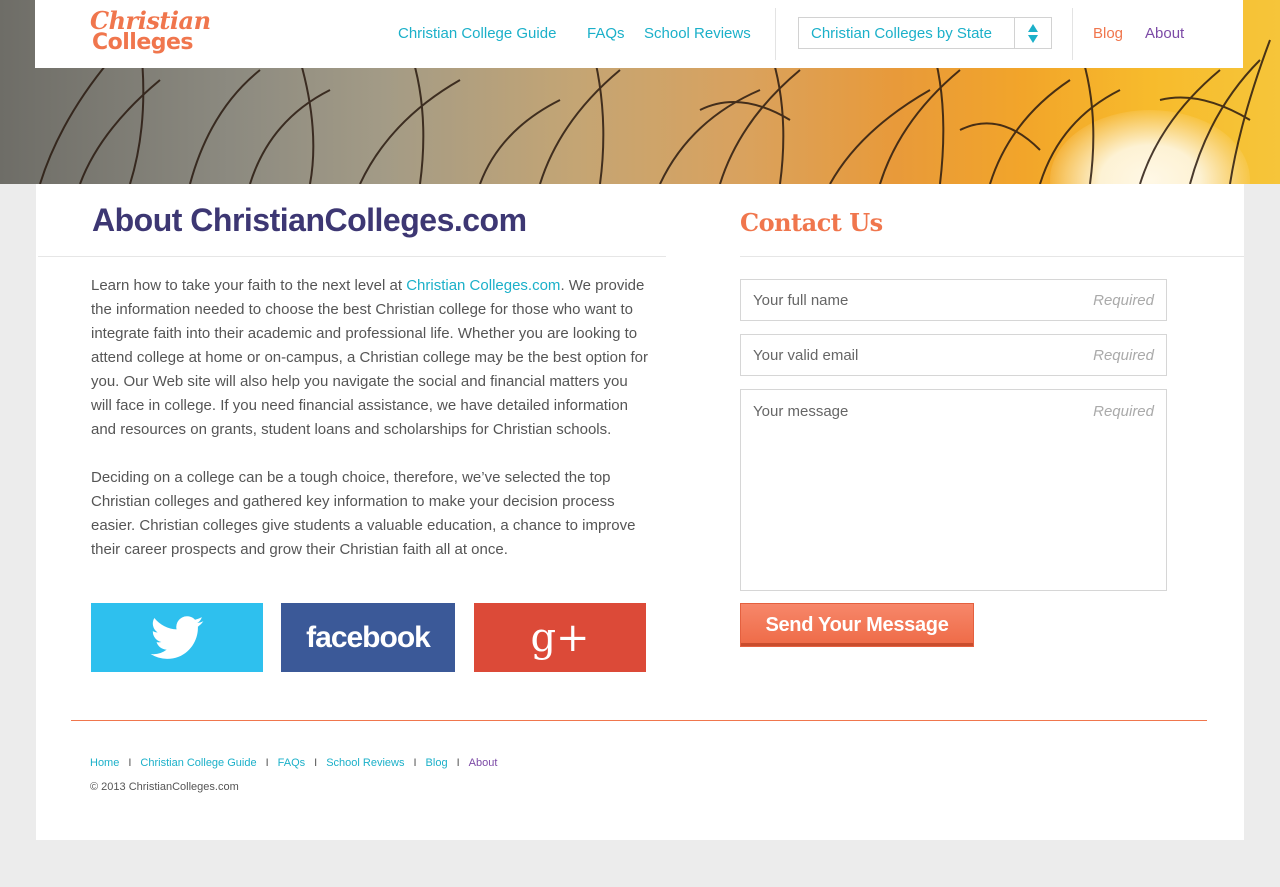  What do you see at coordinates (1164, 33) in the screenshot?
I see `nav-about: About` at bounding box center [1164, 33].